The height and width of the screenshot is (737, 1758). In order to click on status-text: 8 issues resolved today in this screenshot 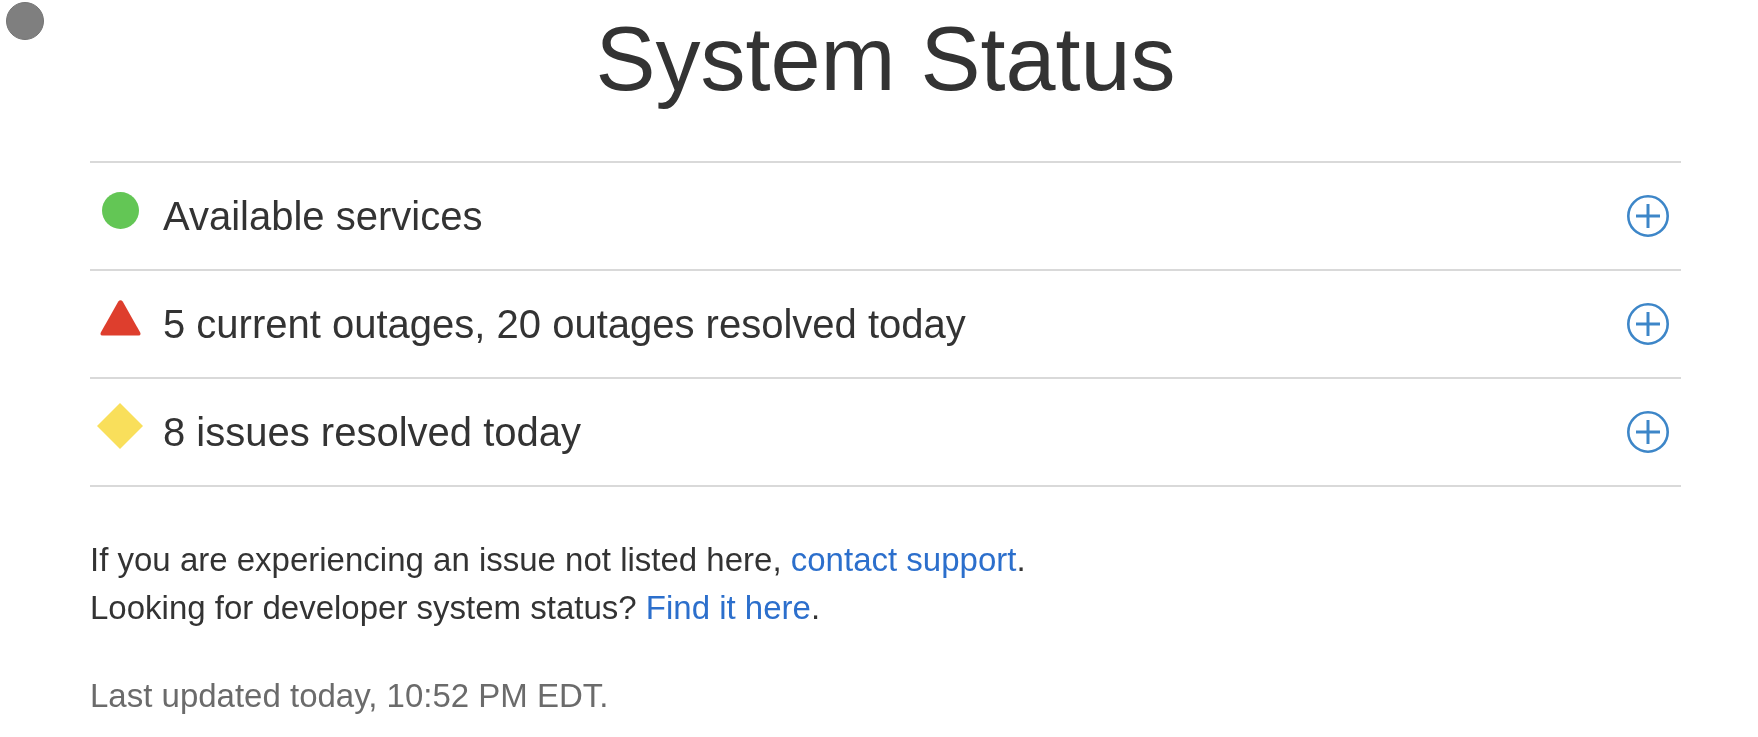, I will do `click(372, 432)`.